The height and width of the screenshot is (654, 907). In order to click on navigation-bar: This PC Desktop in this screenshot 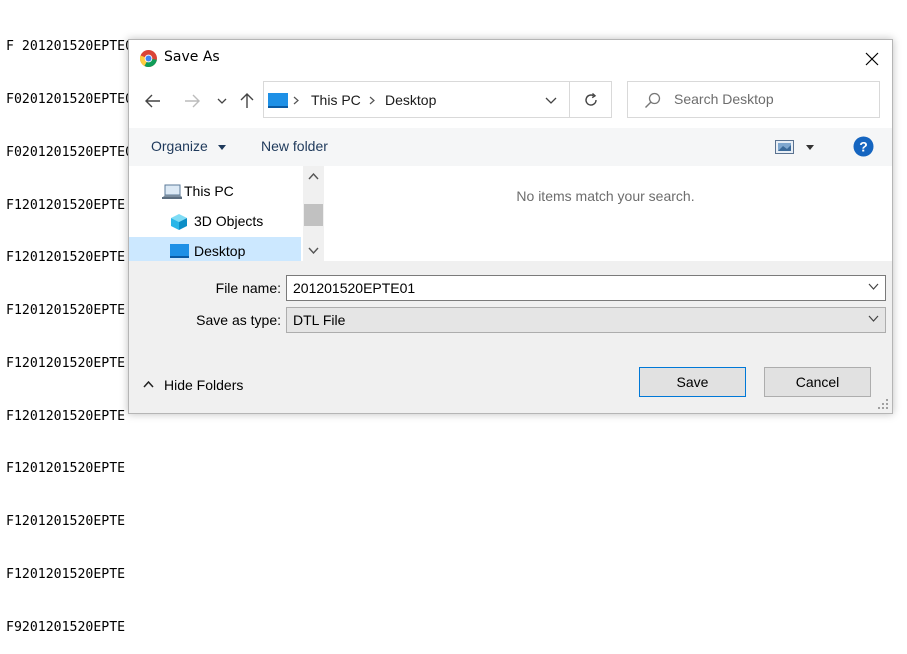, I will do `click(510, 102)`.